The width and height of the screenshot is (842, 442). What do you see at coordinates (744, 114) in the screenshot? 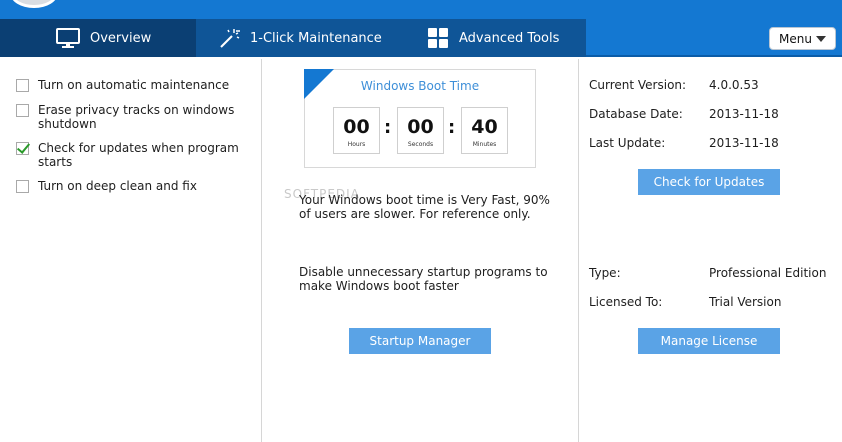
I see `database-date-value: 2013-11-18` at bounding box center [744, 114].